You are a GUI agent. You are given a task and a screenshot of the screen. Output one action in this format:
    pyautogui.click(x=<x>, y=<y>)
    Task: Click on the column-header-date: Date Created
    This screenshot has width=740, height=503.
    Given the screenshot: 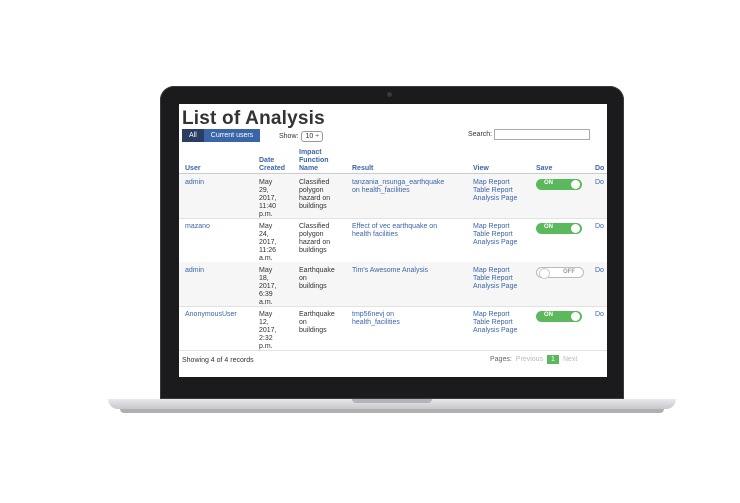 What is the action you would take?
    pyautogui.click(x=272, y=165)
    